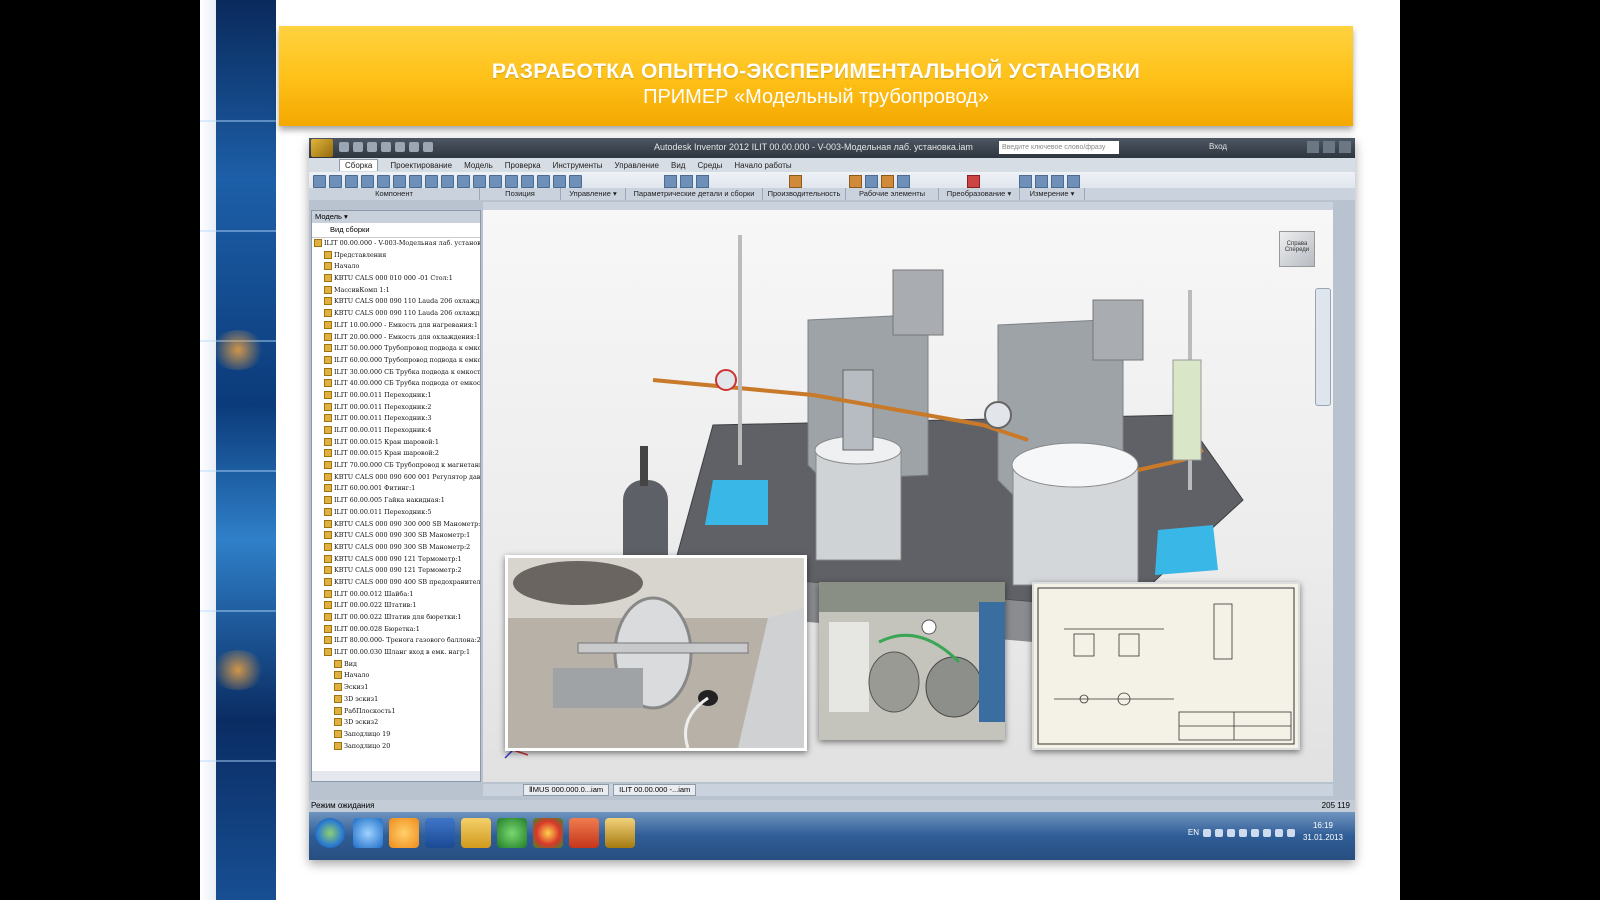  Describe the element at coordinates (396, 595) in the screenshot. I see `browser-node: ILIT 00.00.012 Шайба:1` at that location.